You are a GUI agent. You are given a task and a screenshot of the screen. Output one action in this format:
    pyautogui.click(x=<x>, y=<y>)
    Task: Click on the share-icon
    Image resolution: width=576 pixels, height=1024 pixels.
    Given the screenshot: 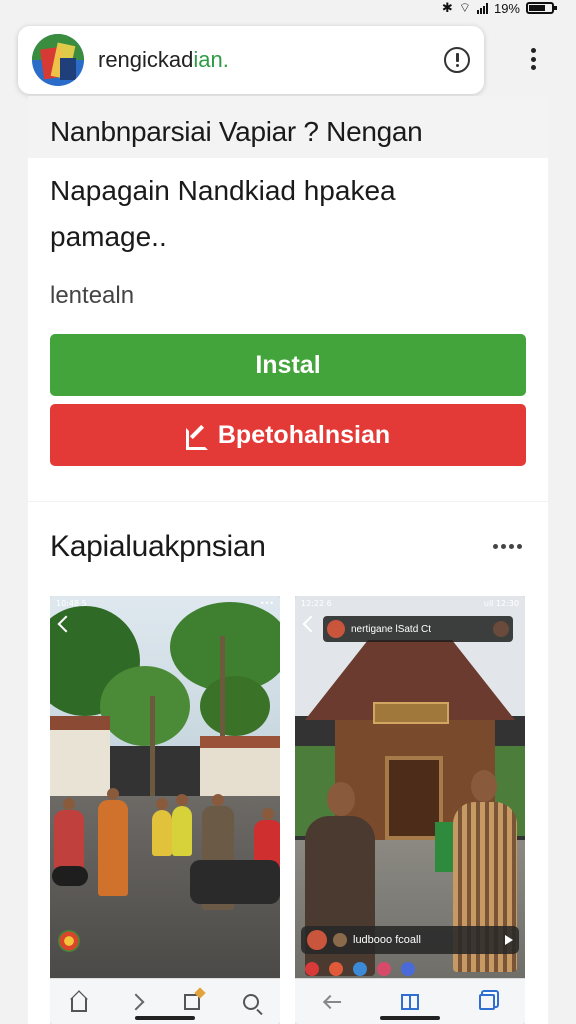 What is the action you would take?
    pyautogui.click(x=192, y=1001)
    